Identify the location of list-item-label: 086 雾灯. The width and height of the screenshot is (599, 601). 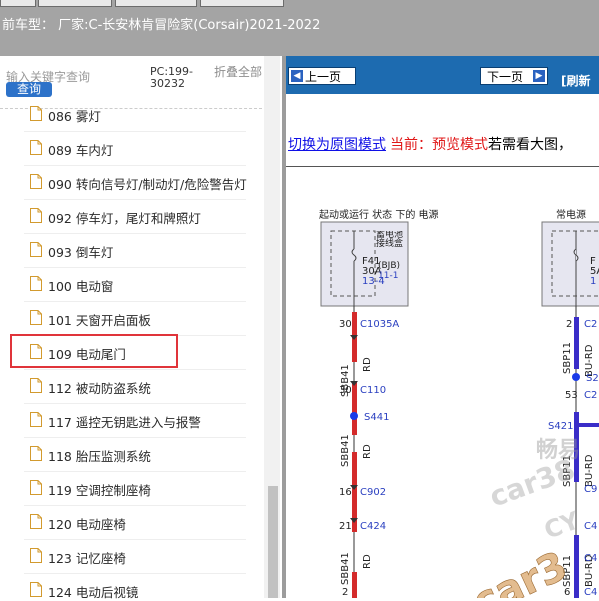
(74, 116).